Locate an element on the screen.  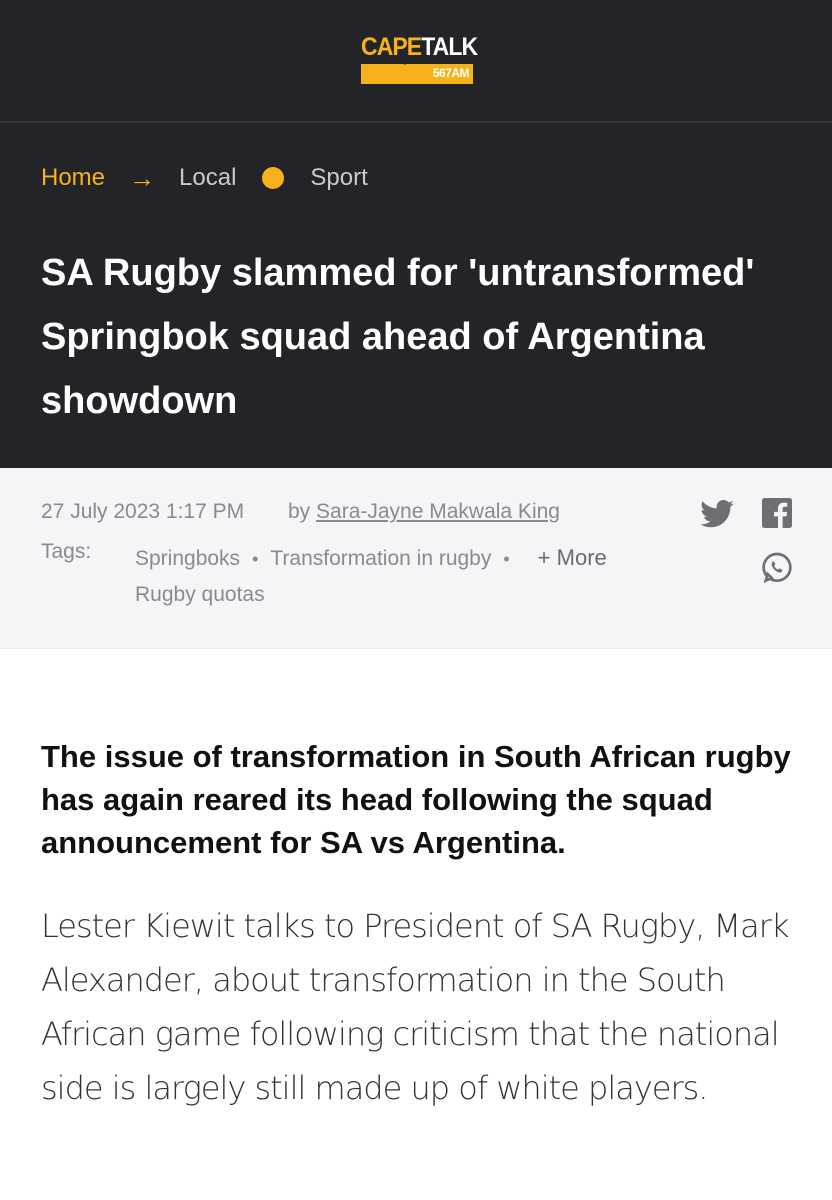
logo-cape: CAPE is located at coordinates (391, 47).